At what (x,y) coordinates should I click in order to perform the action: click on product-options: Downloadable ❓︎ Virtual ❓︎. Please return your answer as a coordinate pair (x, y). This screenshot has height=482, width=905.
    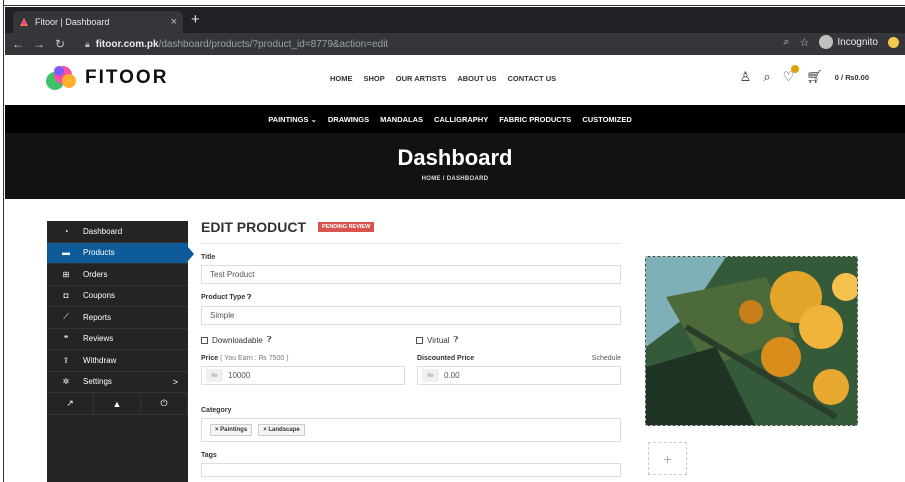
    Looking at the image, I should click on (416, 340).